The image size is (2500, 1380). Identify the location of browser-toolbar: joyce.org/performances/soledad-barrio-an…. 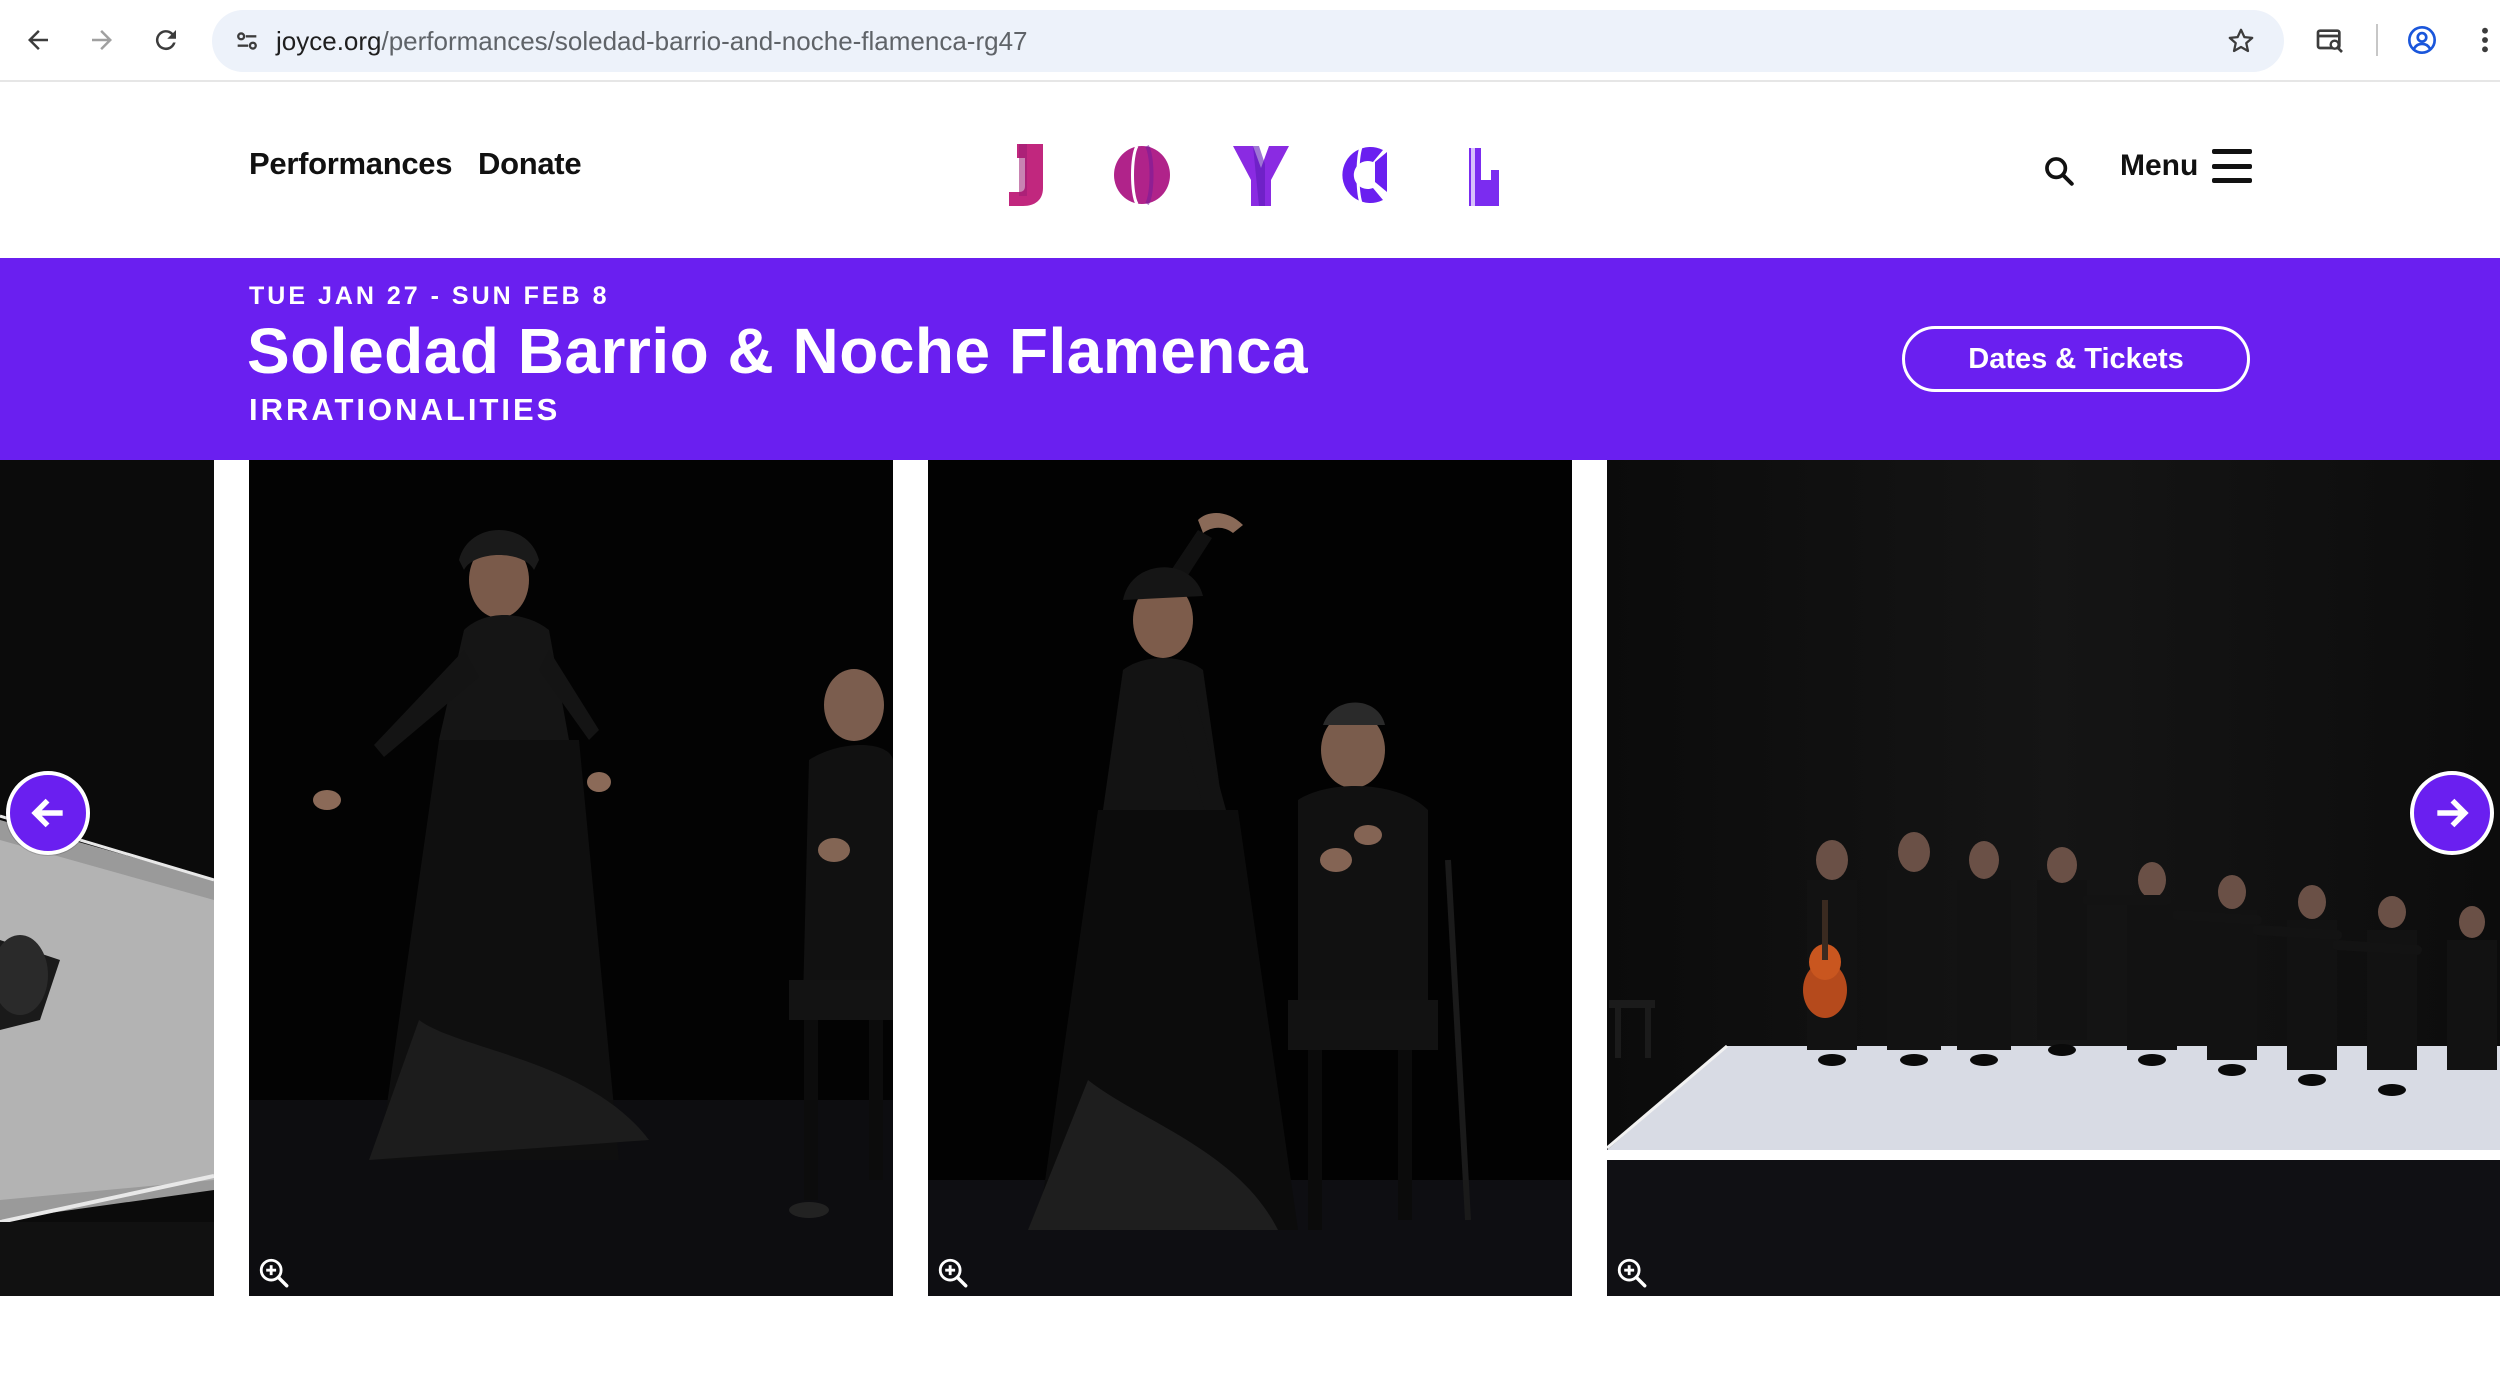
(1250, 41).